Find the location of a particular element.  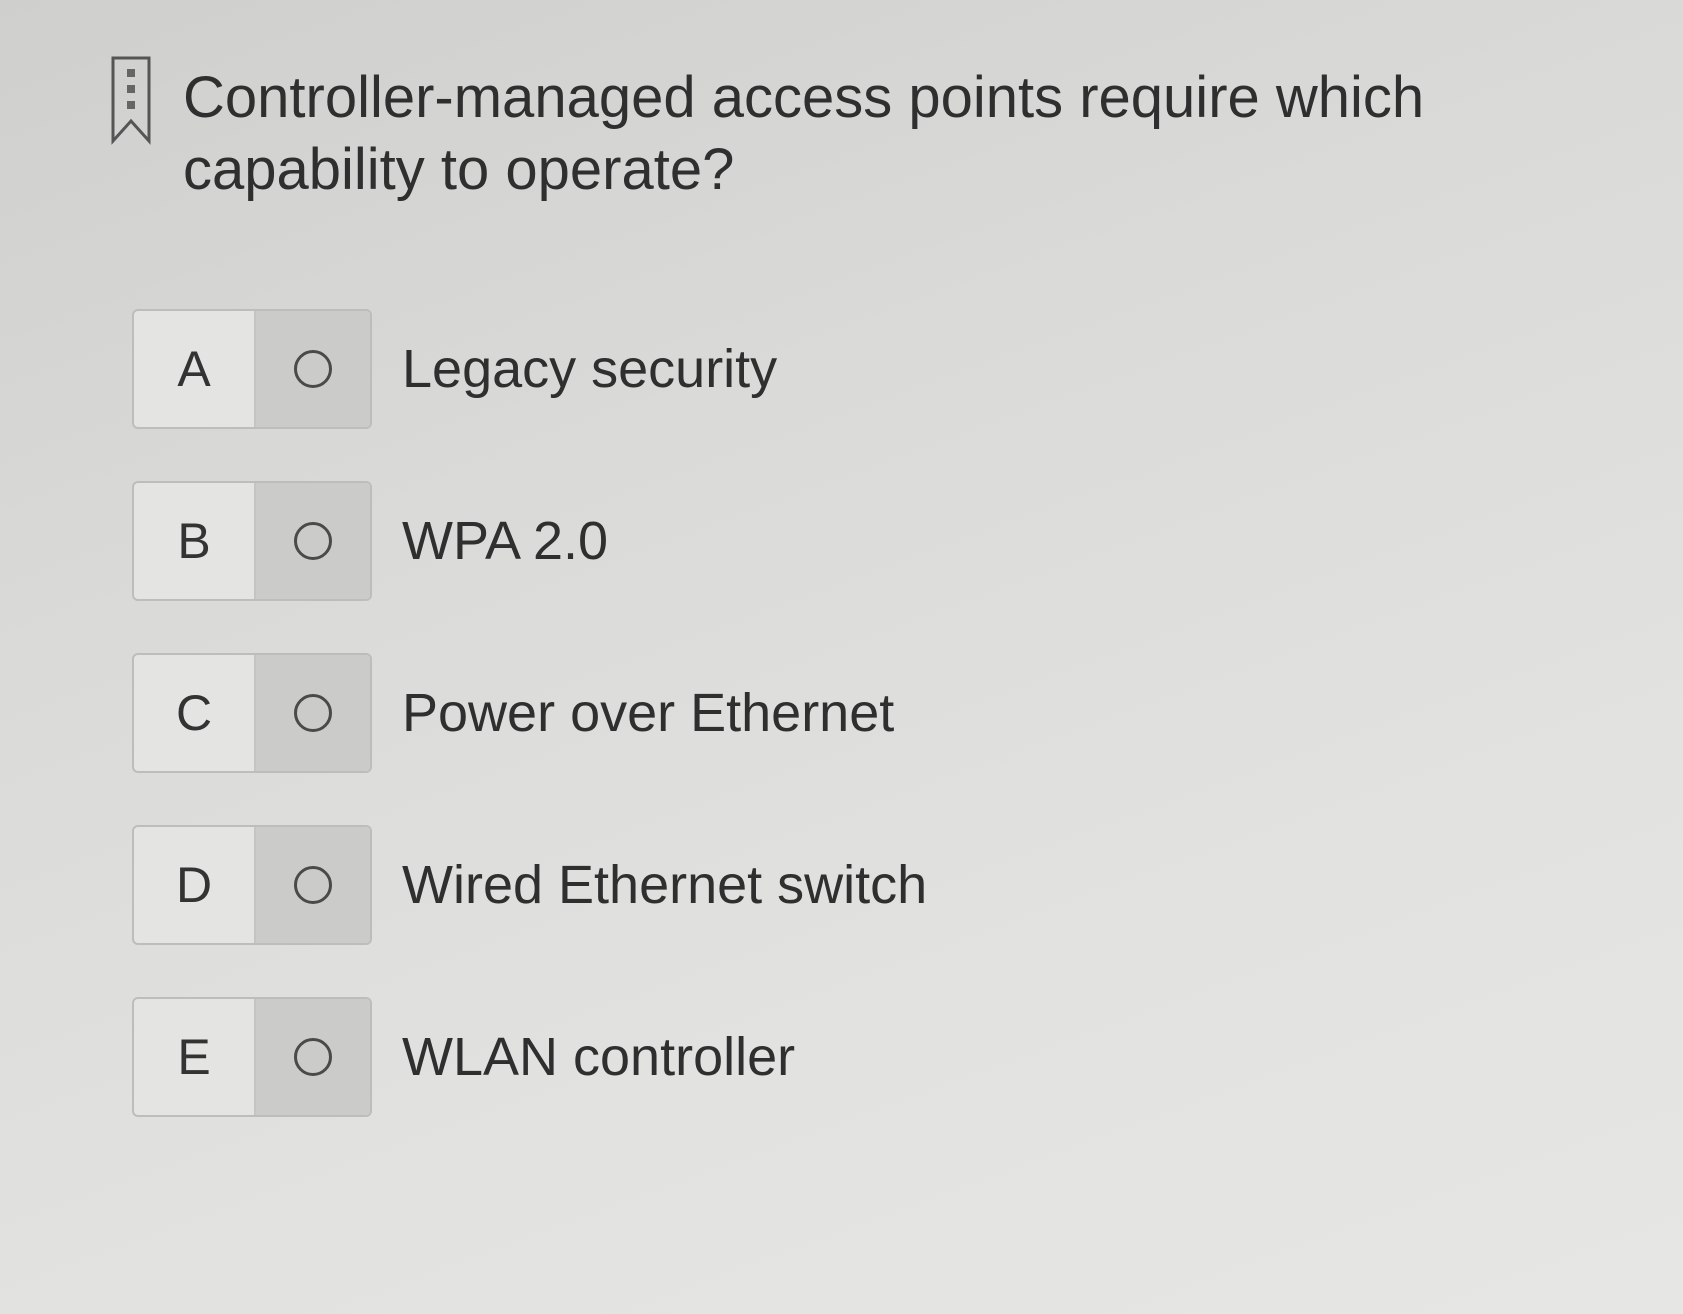

option-letter: B is located at coordinates (195, 541).